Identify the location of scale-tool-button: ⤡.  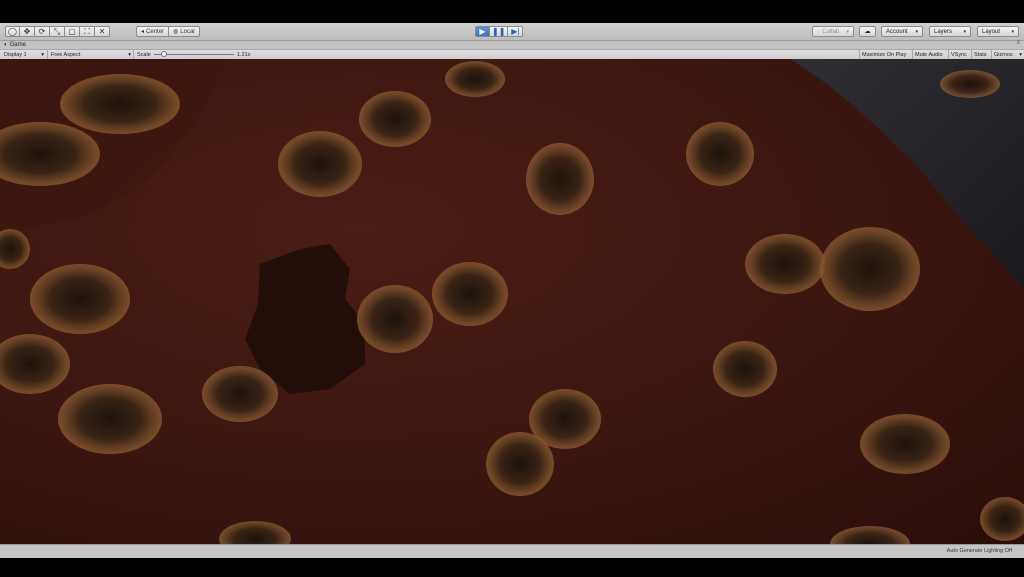
(57, 31).